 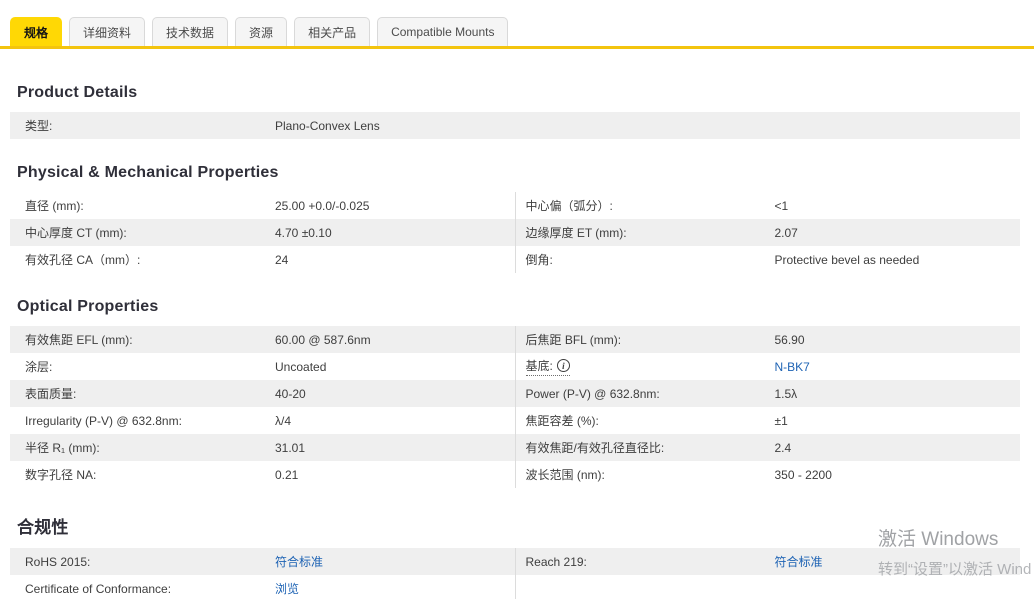 What do you see at coordinates (595, 448) in the screenshot?
I see `spec-label-fl-ca-ratio: 有效焦距/有效孔径直径比:` at bounding box center [595, 448].